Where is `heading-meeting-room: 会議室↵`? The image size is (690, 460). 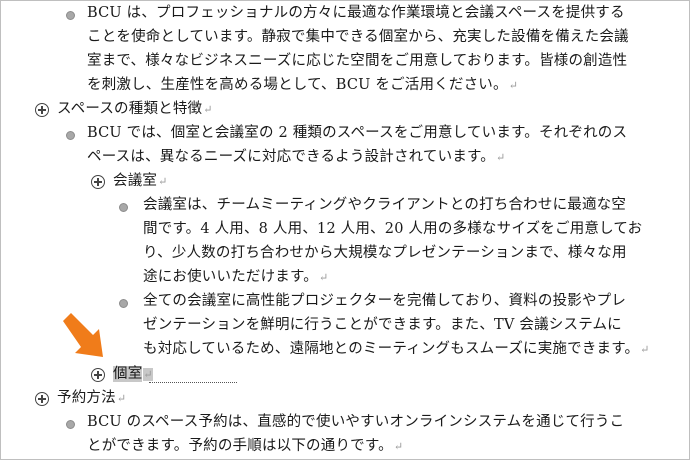
heading-meeting-room: 会議室↵ is located at coordinates (140, 181).